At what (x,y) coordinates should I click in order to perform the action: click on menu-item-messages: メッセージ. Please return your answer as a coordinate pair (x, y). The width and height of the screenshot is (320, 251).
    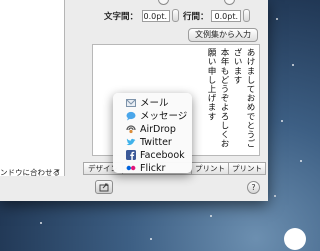
    Looking at the image, I should click on (152, 116).